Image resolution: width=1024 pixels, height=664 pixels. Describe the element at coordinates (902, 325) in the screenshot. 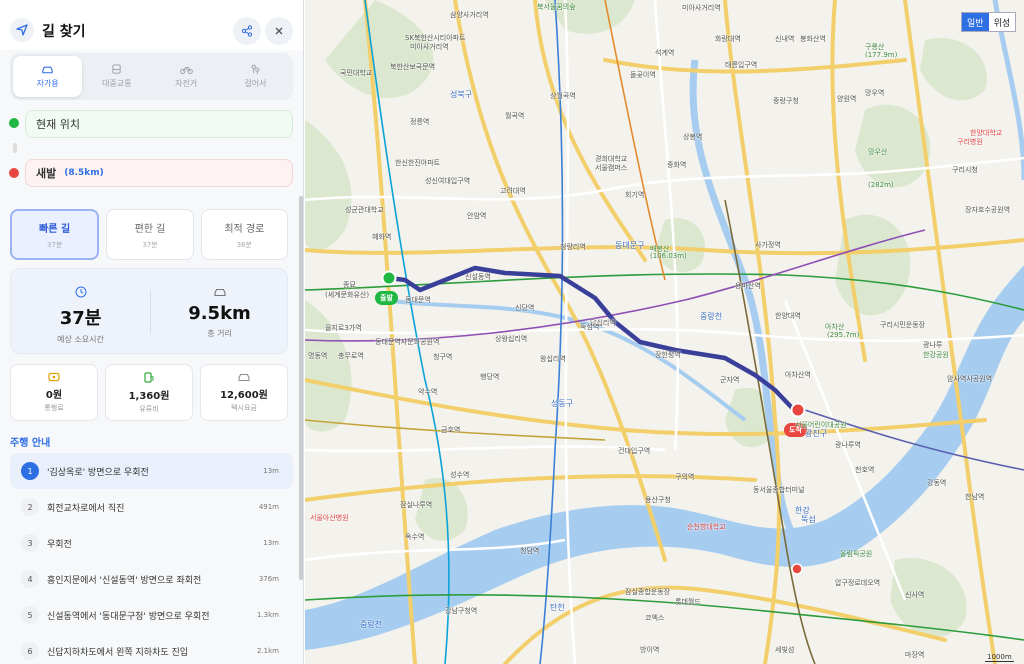

I see `map-place-label: 구리시민운동장` at that location.